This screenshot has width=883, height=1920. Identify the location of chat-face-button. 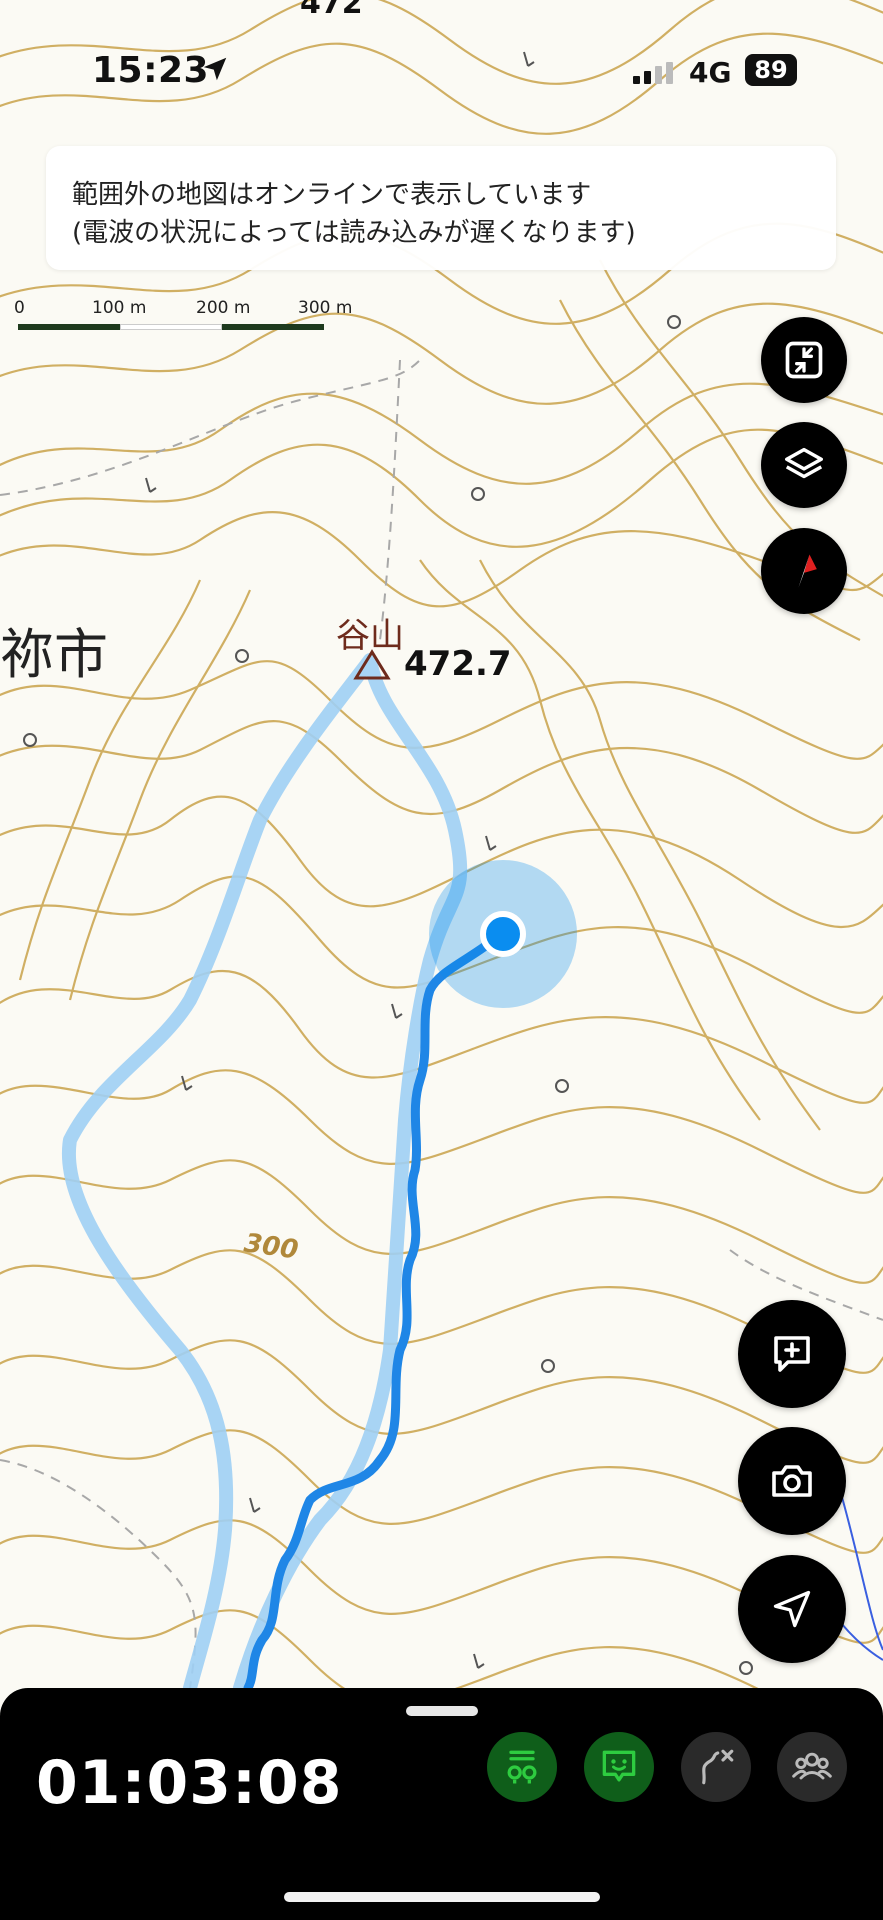
(619, 1767).